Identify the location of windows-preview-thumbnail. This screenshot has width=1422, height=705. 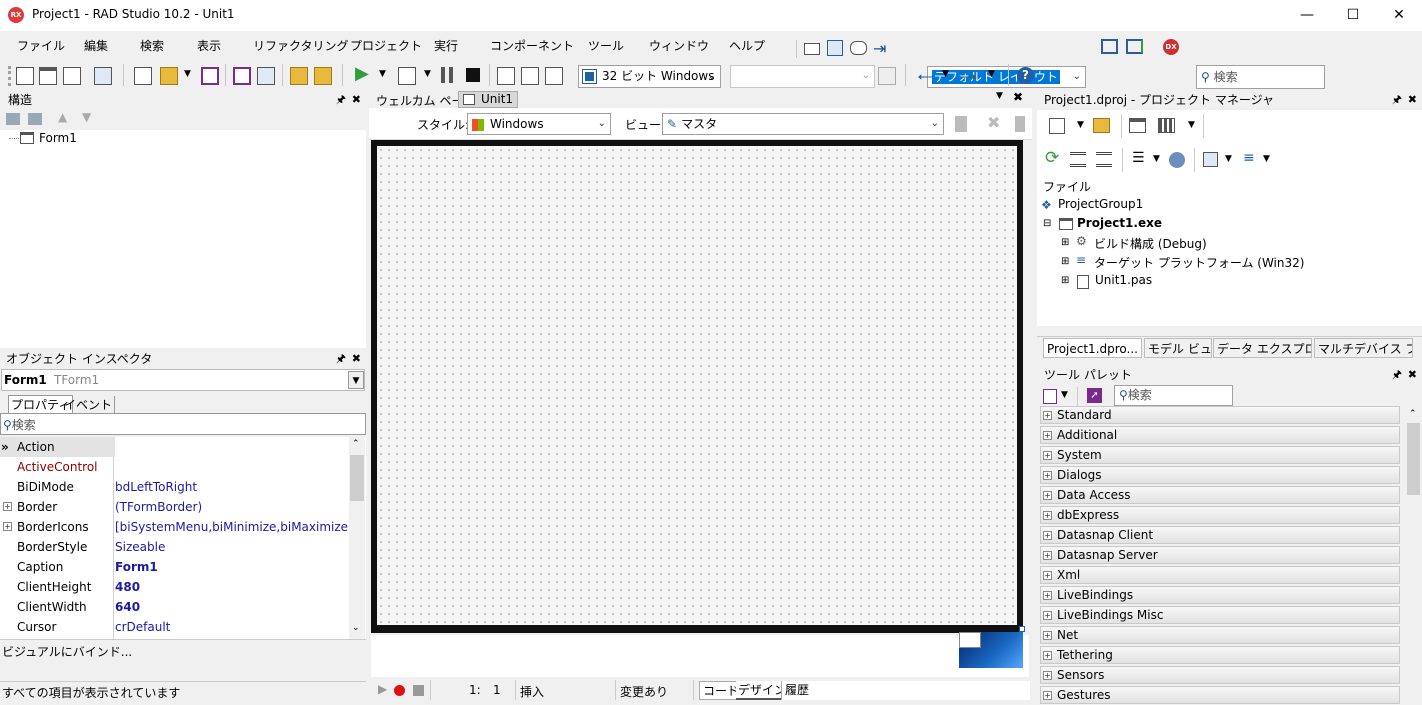
(991, 650).